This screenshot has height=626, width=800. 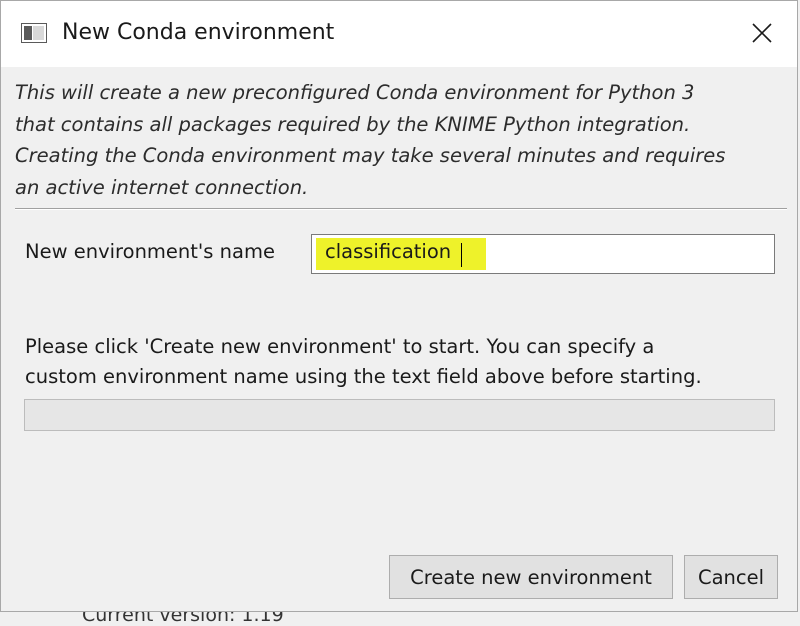 I want to click on dialog-title: New Conda environment, so click(x=198, y=32).